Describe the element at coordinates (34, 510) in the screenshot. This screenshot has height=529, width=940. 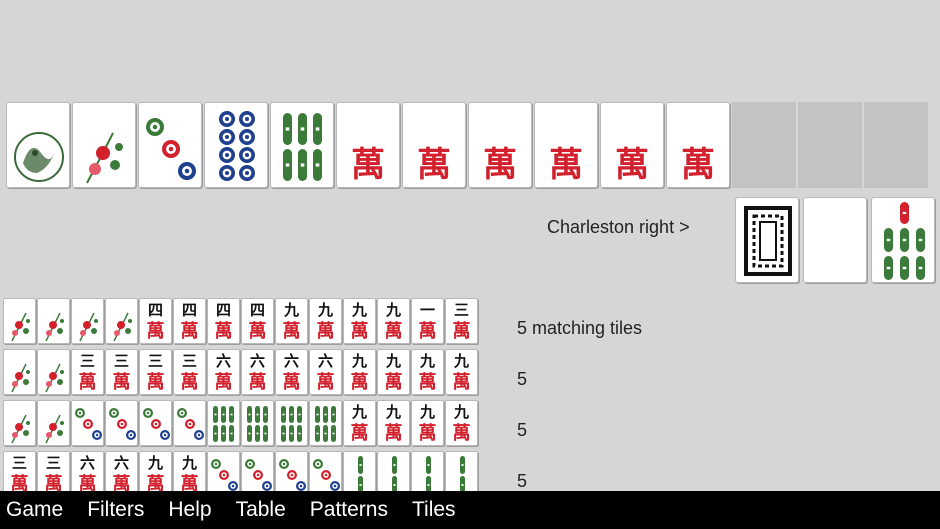
I see `menu-game: Game` at that location.